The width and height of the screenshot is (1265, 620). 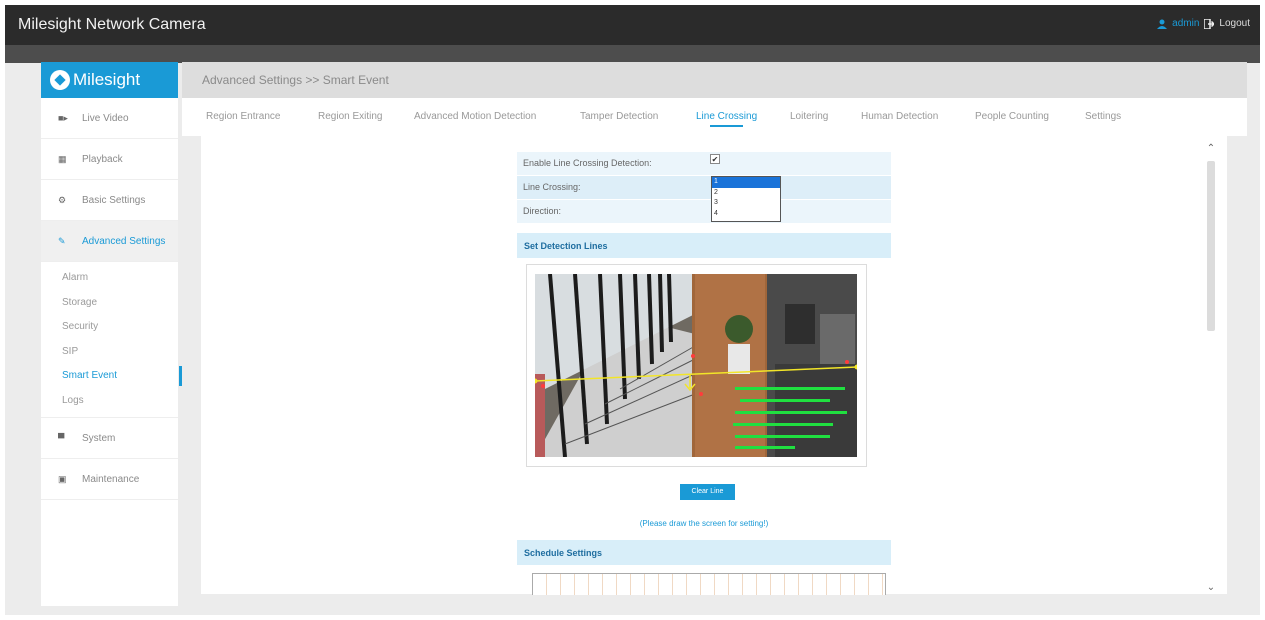 I want to click on submenu-item-alarm: Alarm, so click(x=109, y=278).